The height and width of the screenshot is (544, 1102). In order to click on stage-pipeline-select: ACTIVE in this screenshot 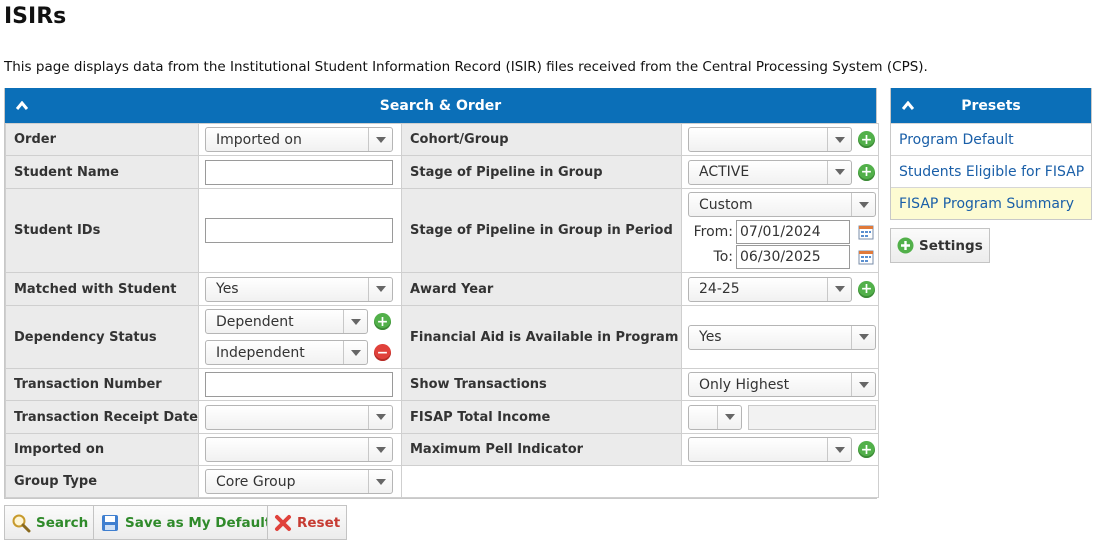, I will do `click(770, 172)`.